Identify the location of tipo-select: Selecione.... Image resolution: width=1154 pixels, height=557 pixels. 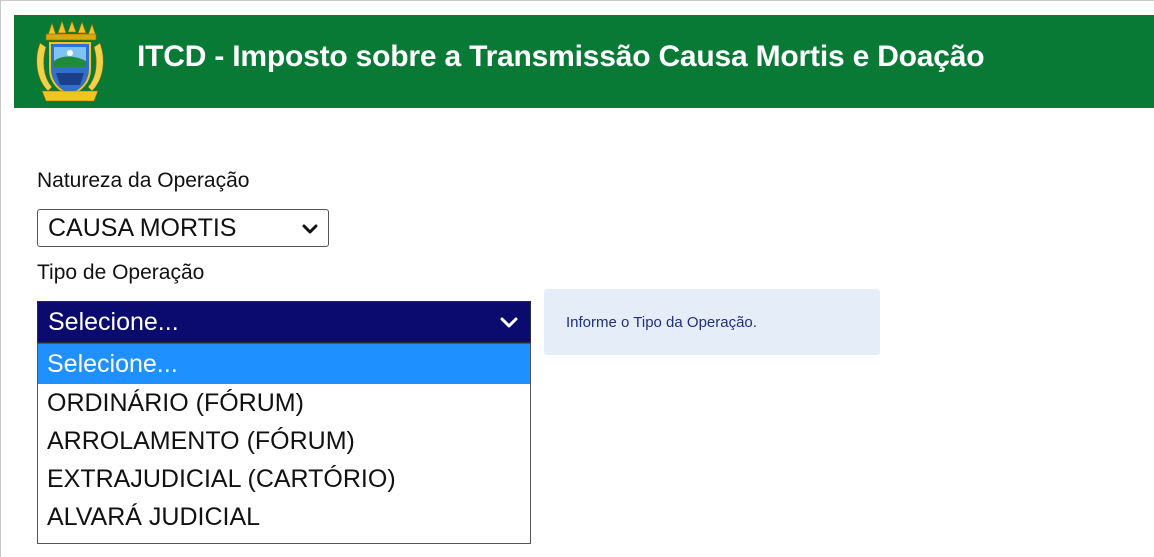
(284, 322).